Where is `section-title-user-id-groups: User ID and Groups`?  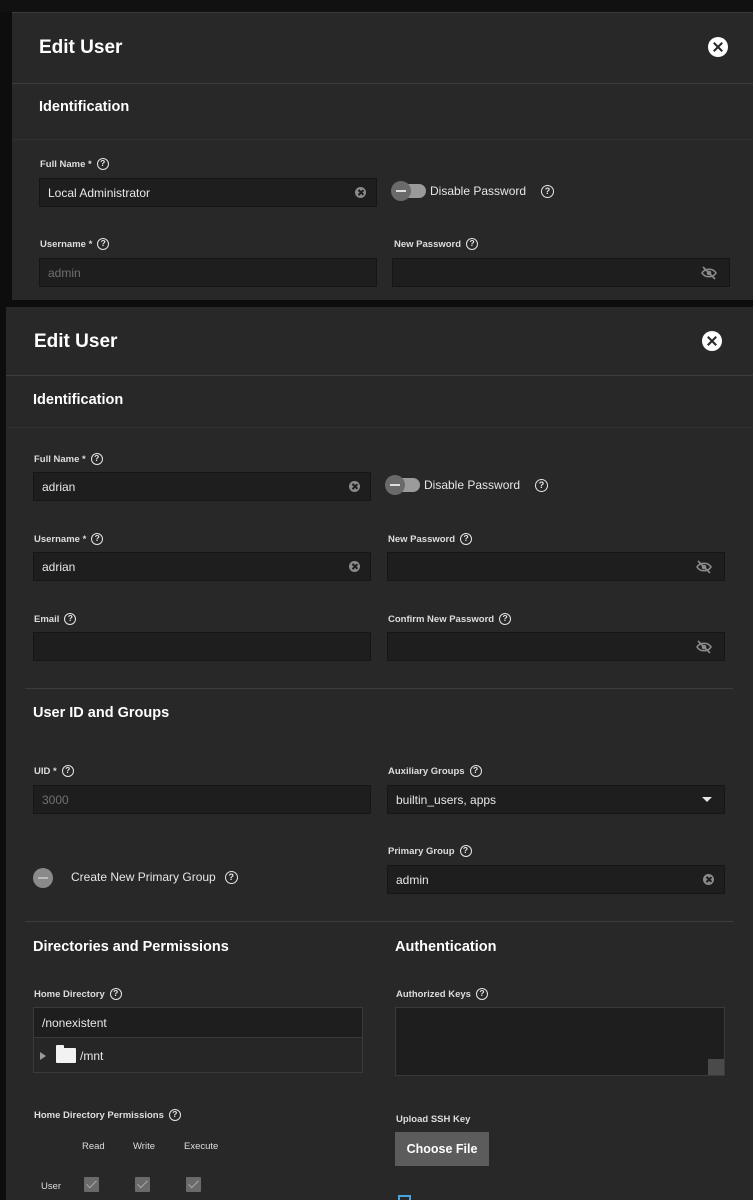 section-title-user-id-groups: User ID and Groups is located at coordinates (101, 713).